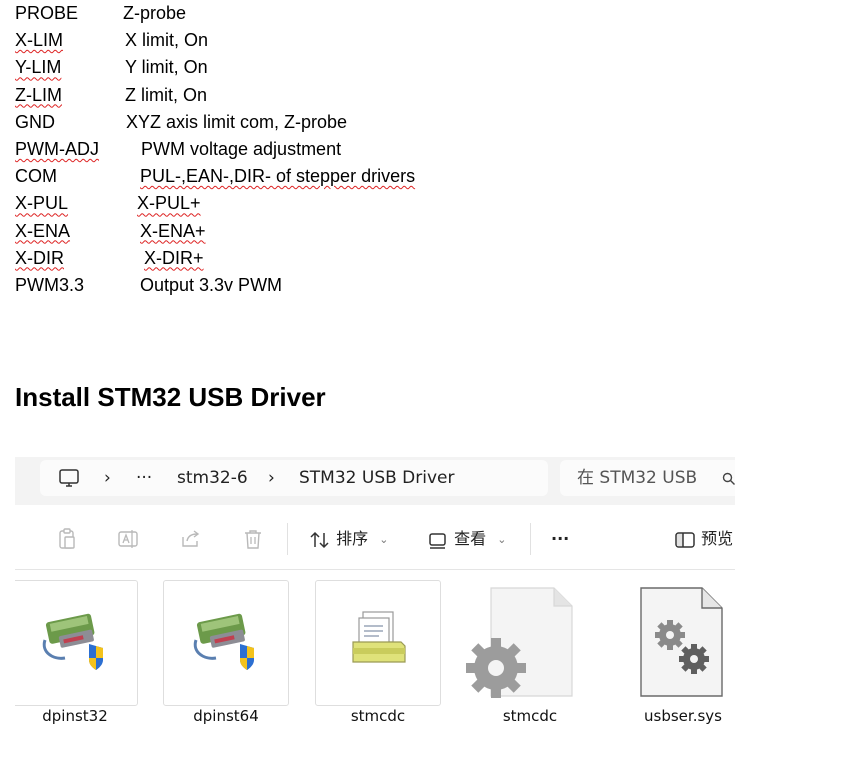  I want to click on system-file-icon, so click(681, 644).